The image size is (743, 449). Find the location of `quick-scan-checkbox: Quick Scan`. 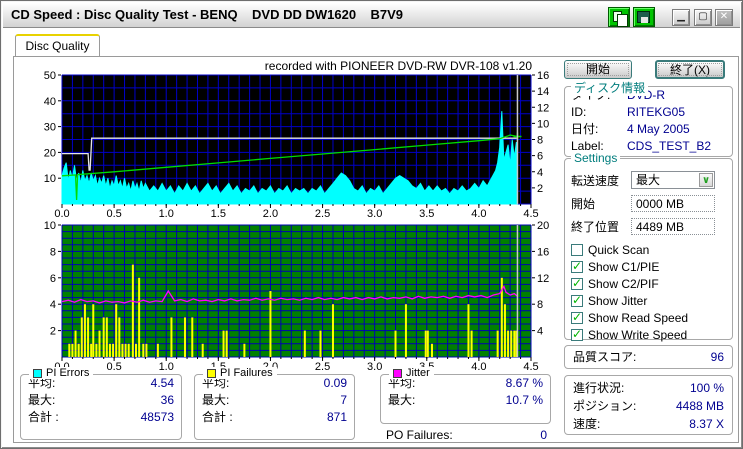

quick-scan-checkbox: Quick Scan is located at coordinates (648, 250).